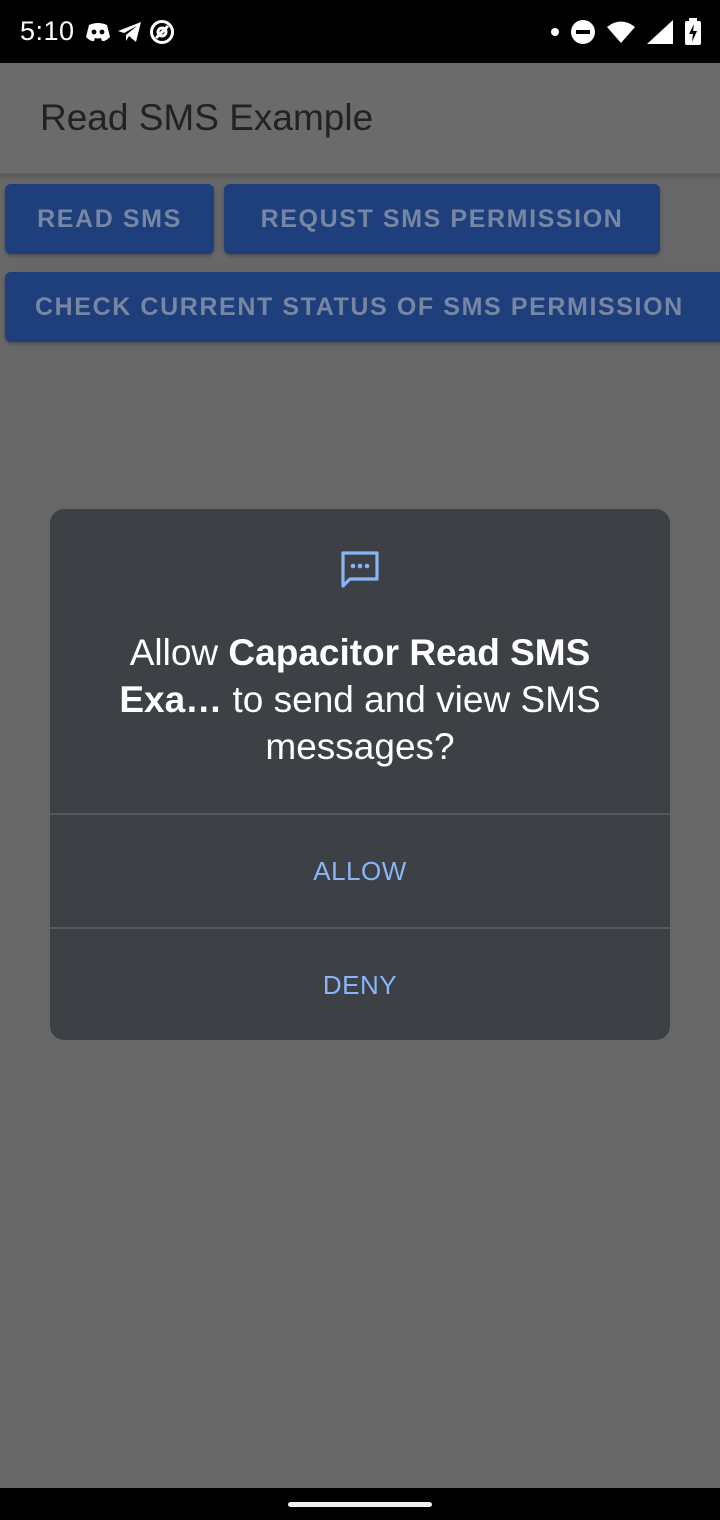 This screenshot has height=1520, width=720. What do you see at coordinates (442, 219) in the screenshot?
I see `request-sms-permission-button: REQUST SMS PERMISSION` at bounding box center [442, 219].